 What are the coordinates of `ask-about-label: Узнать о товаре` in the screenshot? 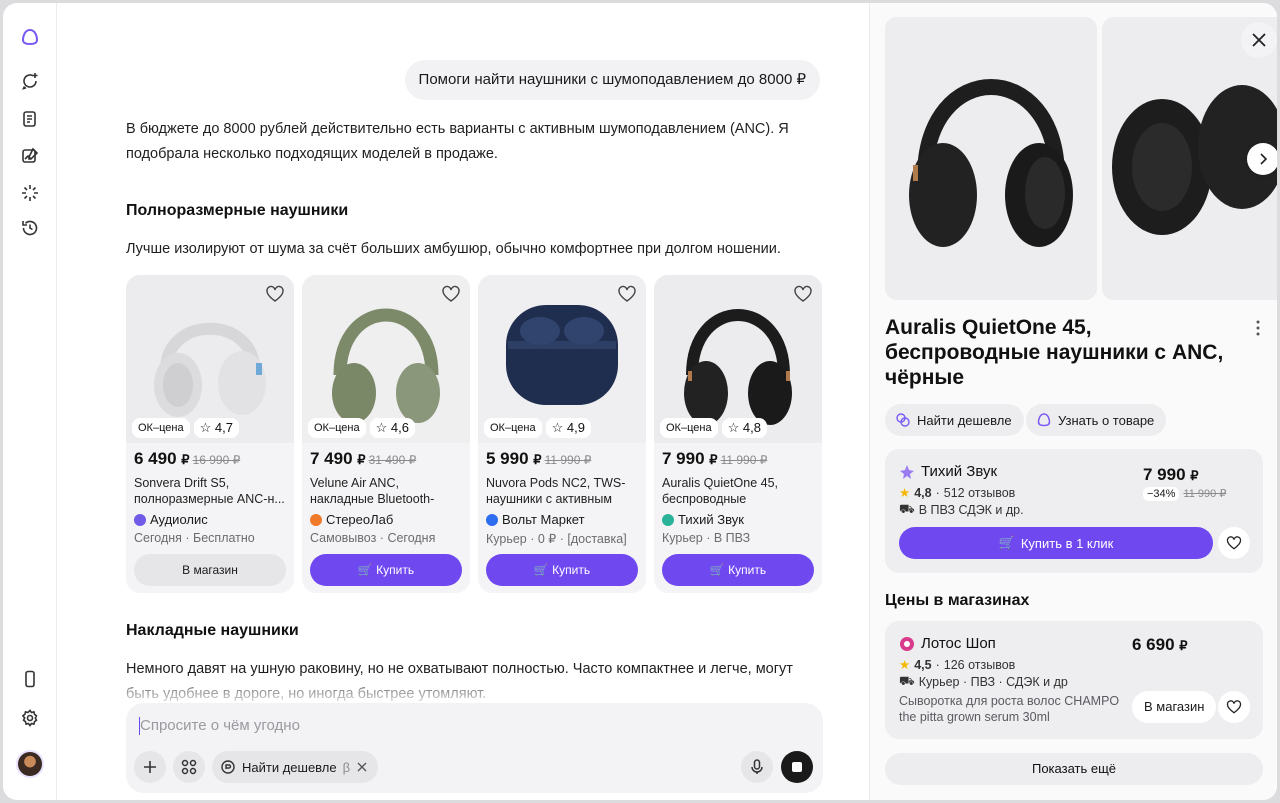 It's located at (1106, 420).